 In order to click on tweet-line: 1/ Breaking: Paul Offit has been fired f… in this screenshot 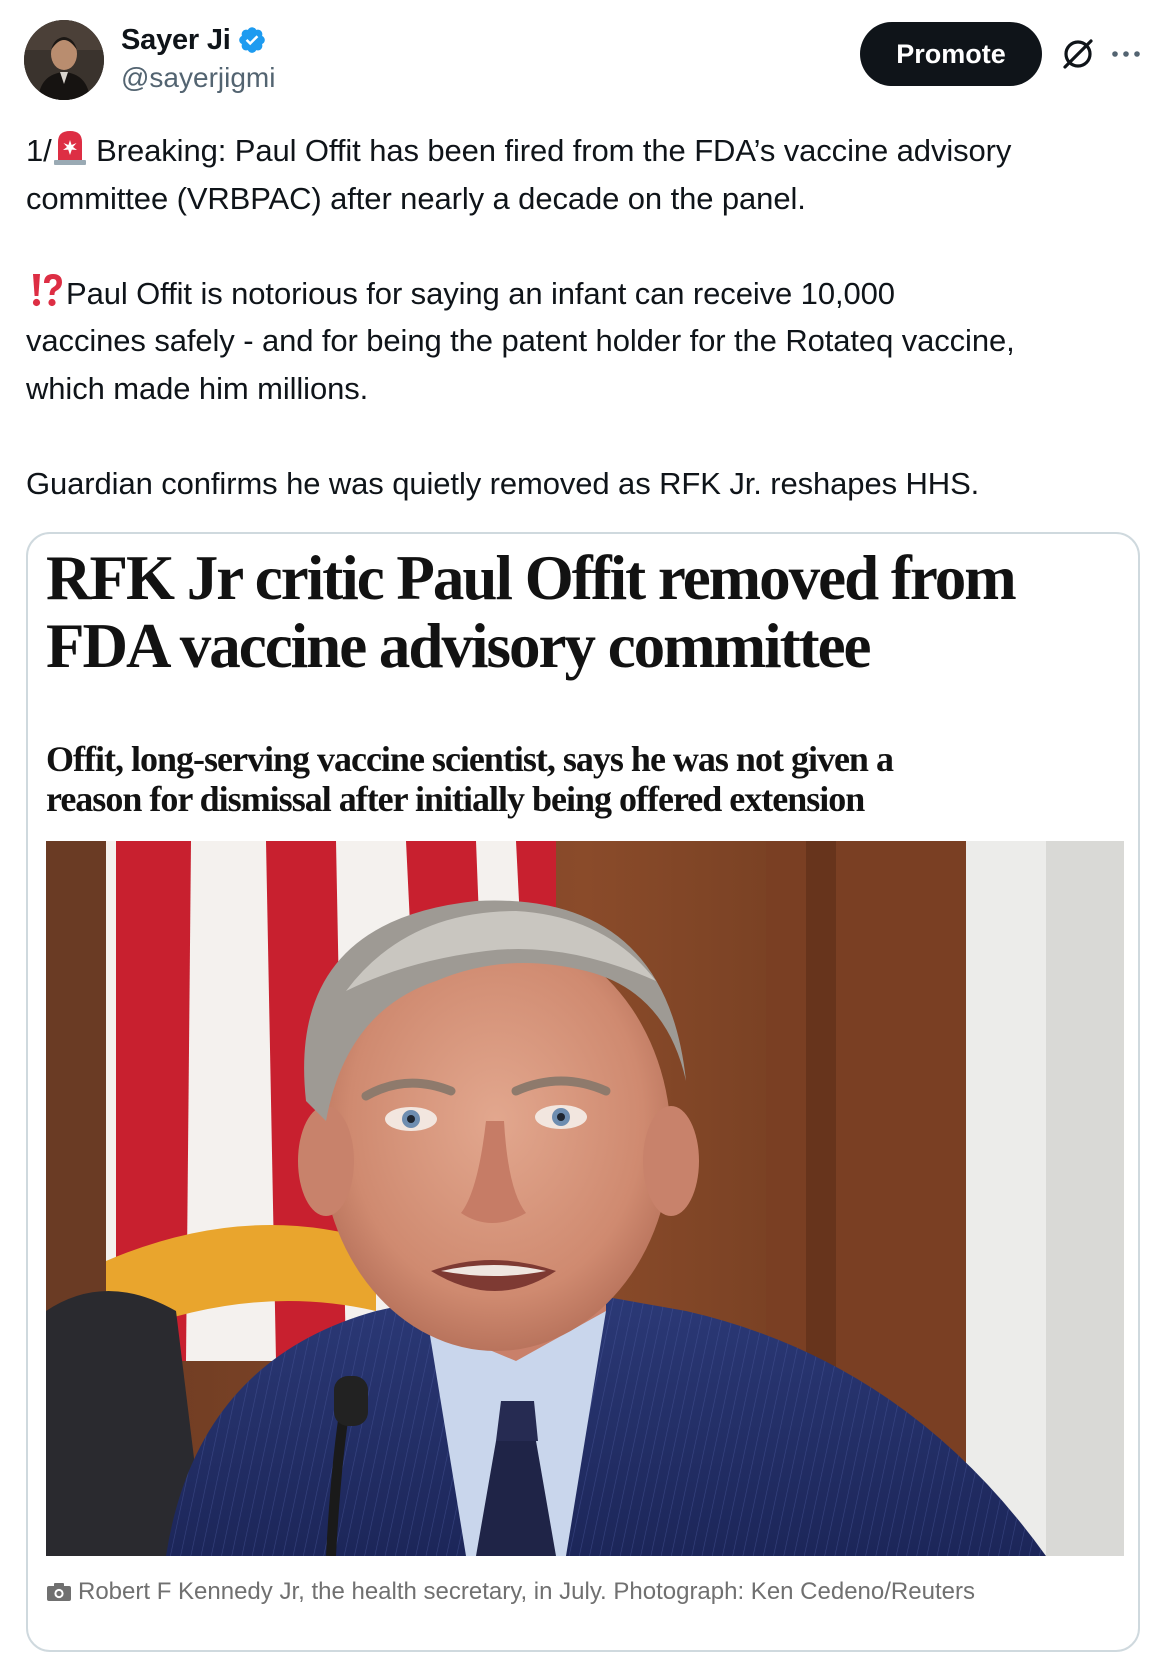, I will do `click(590, 151)`.